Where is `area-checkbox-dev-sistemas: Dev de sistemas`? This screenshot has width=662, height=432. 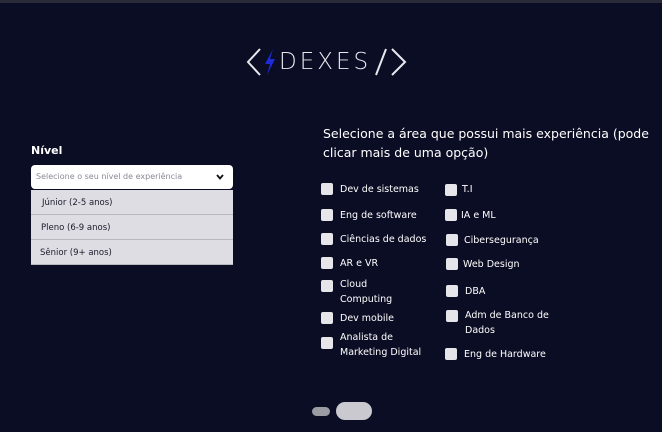
area-checkbox-dev-sistemas: Dev de sistemas is located at coordinates (370, 189).